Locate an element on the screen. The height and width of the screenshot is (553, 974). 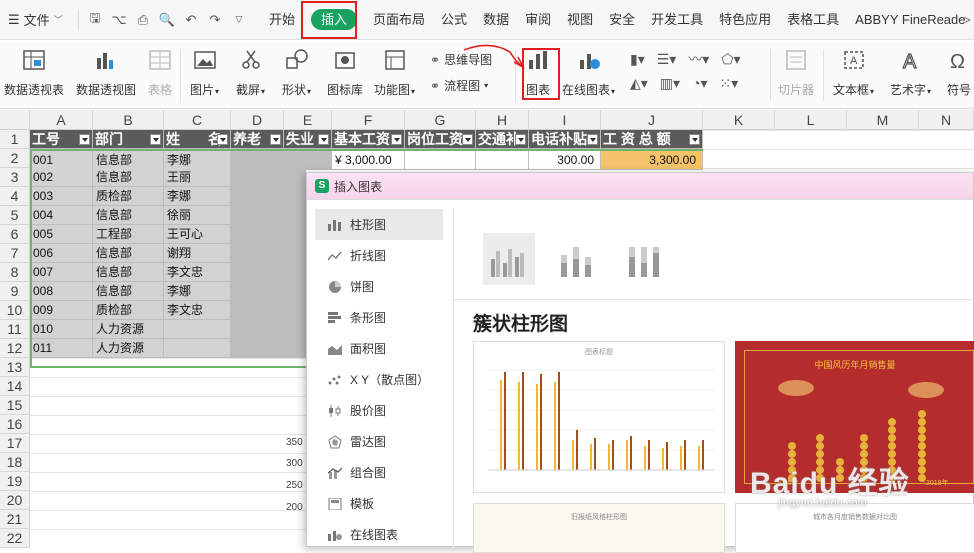
chart-preset-city-monthly: 城市各月度销售数据对比图 is located at coordinates (854, 528).